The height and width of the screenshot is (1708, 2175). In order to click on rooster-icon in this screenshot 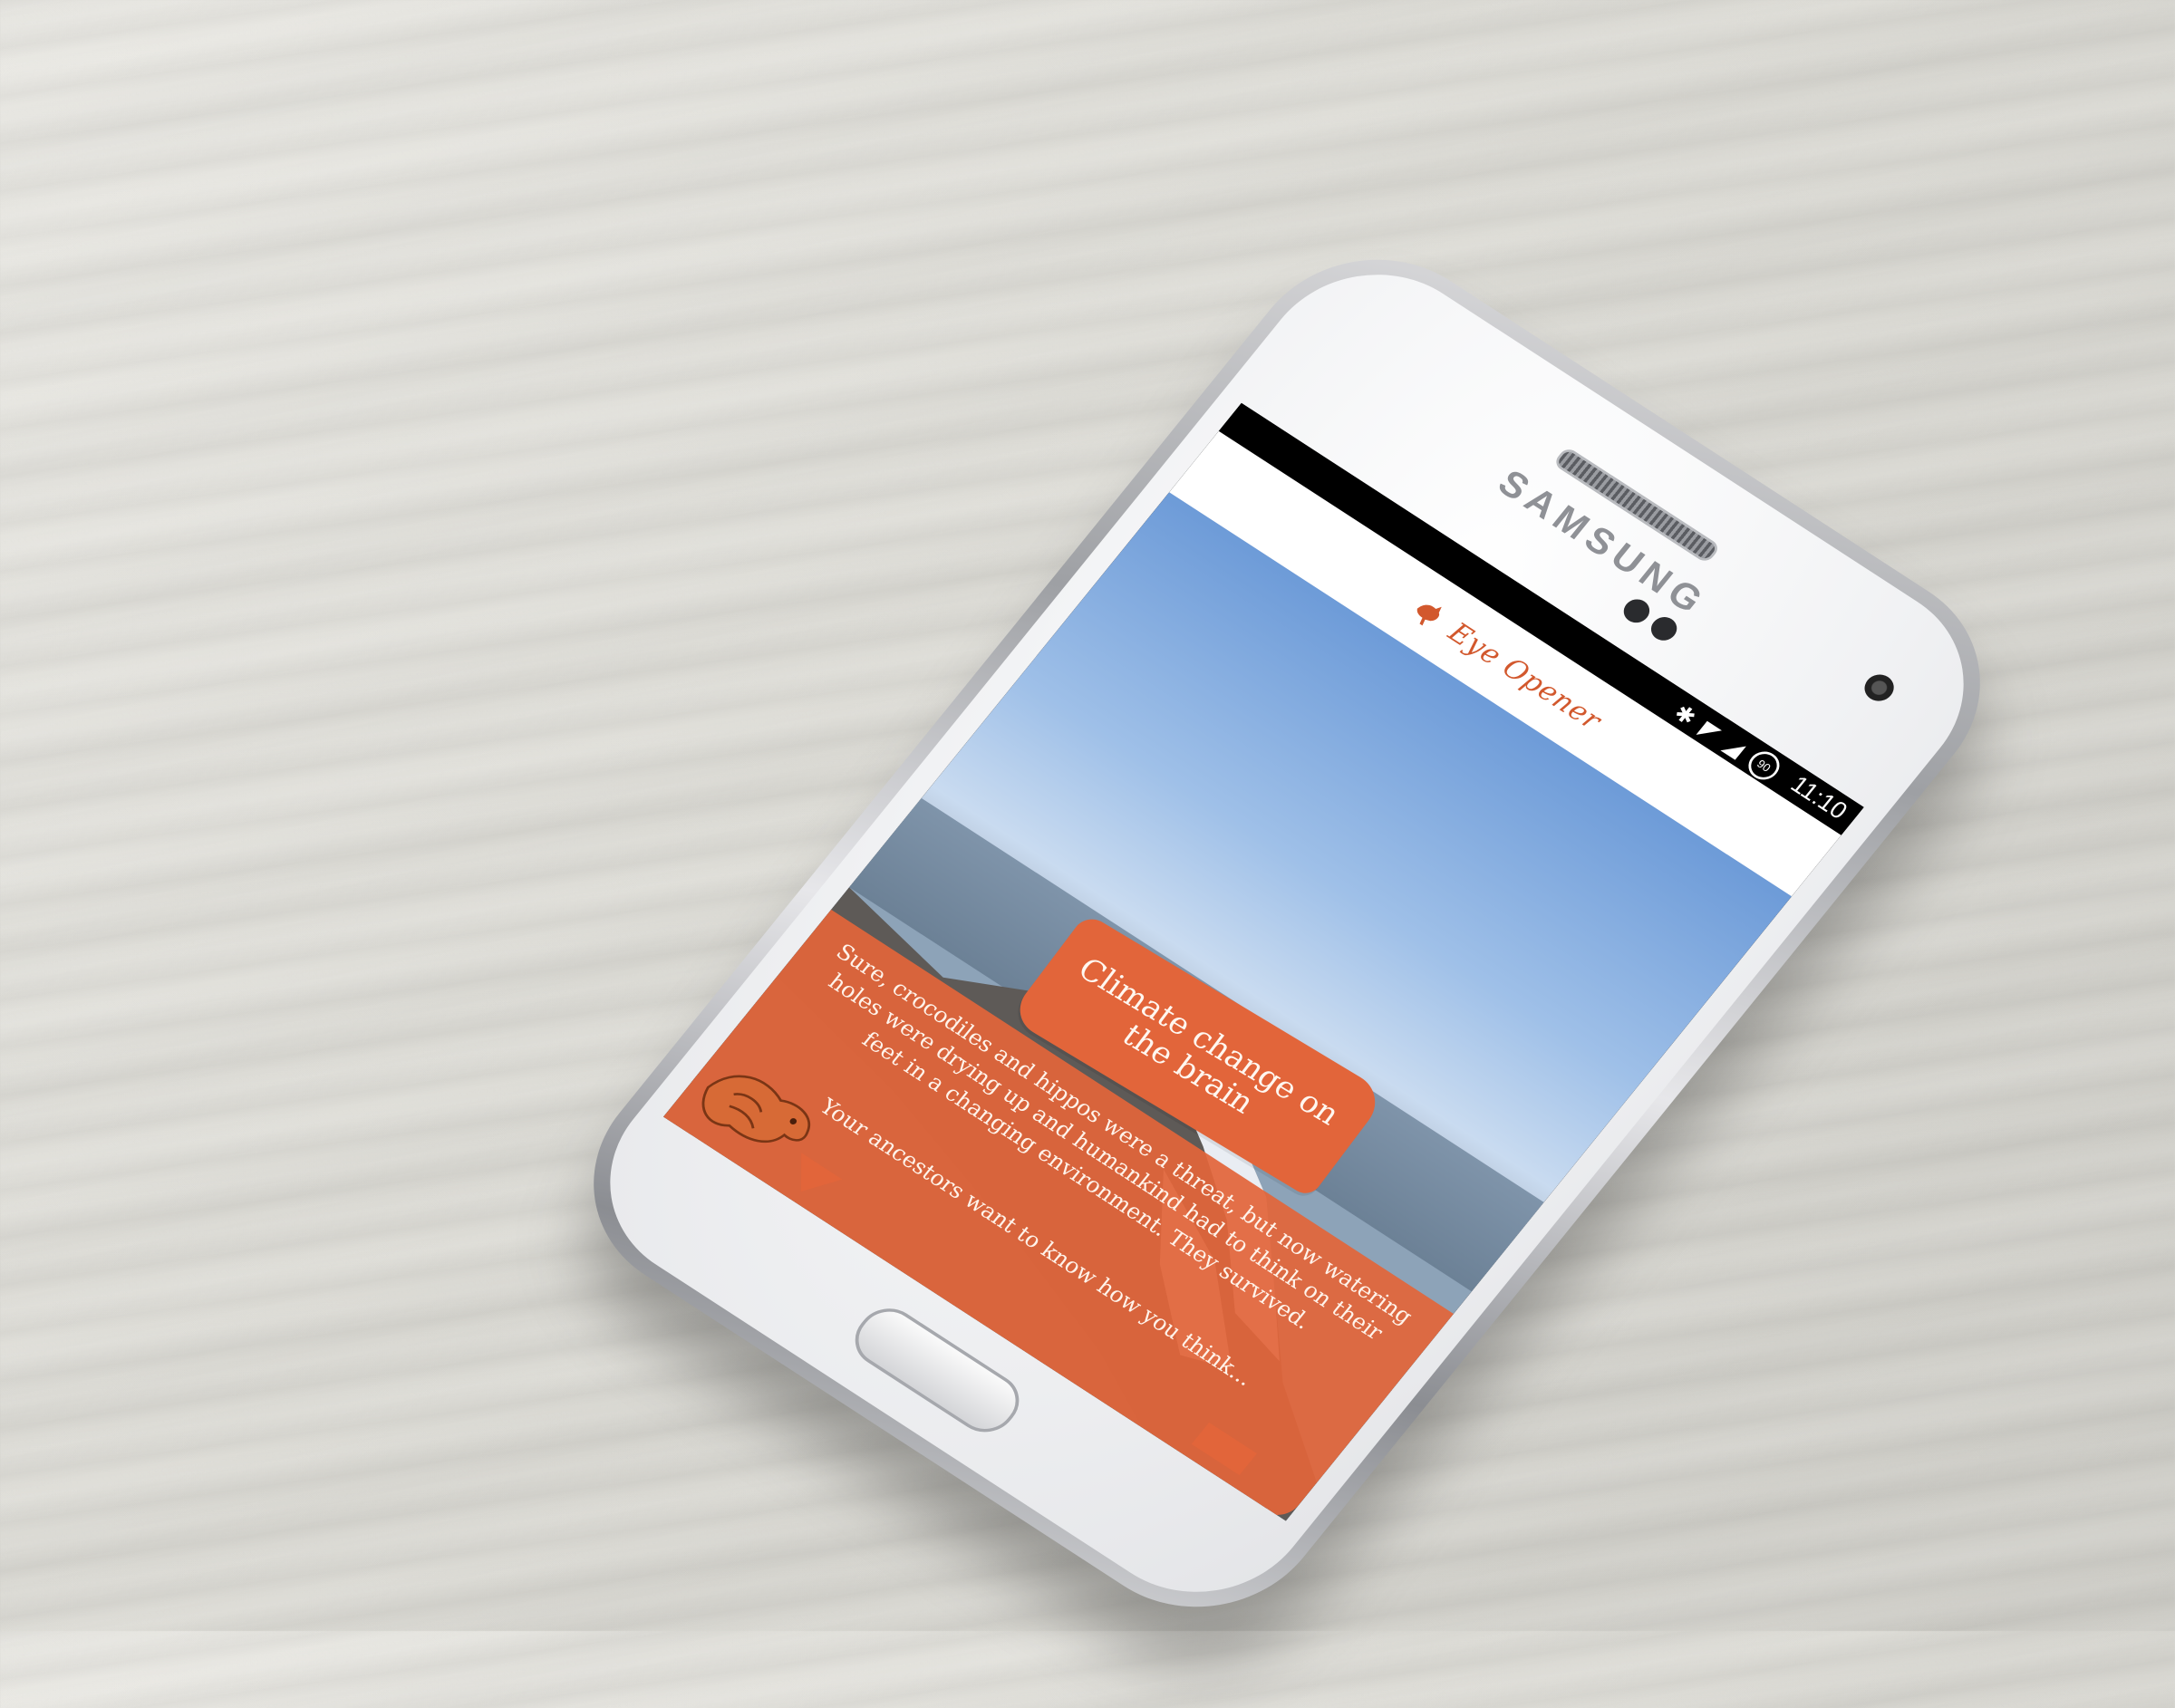, I will do `click(1429, 615)`.